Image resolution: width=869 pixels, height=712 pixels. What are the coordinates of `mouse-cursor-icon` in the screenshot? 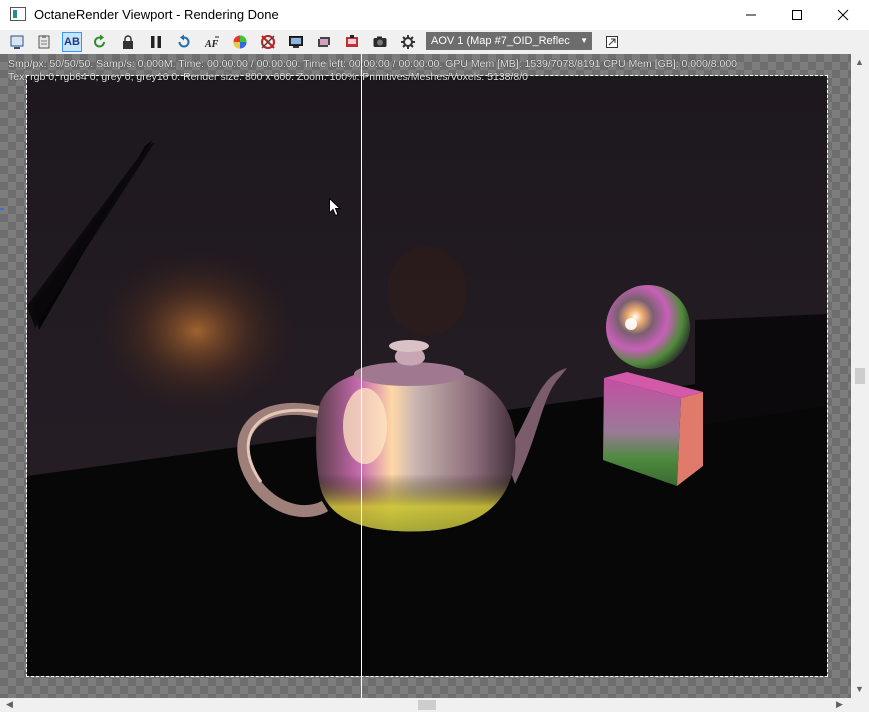 It's located at (335, 209).